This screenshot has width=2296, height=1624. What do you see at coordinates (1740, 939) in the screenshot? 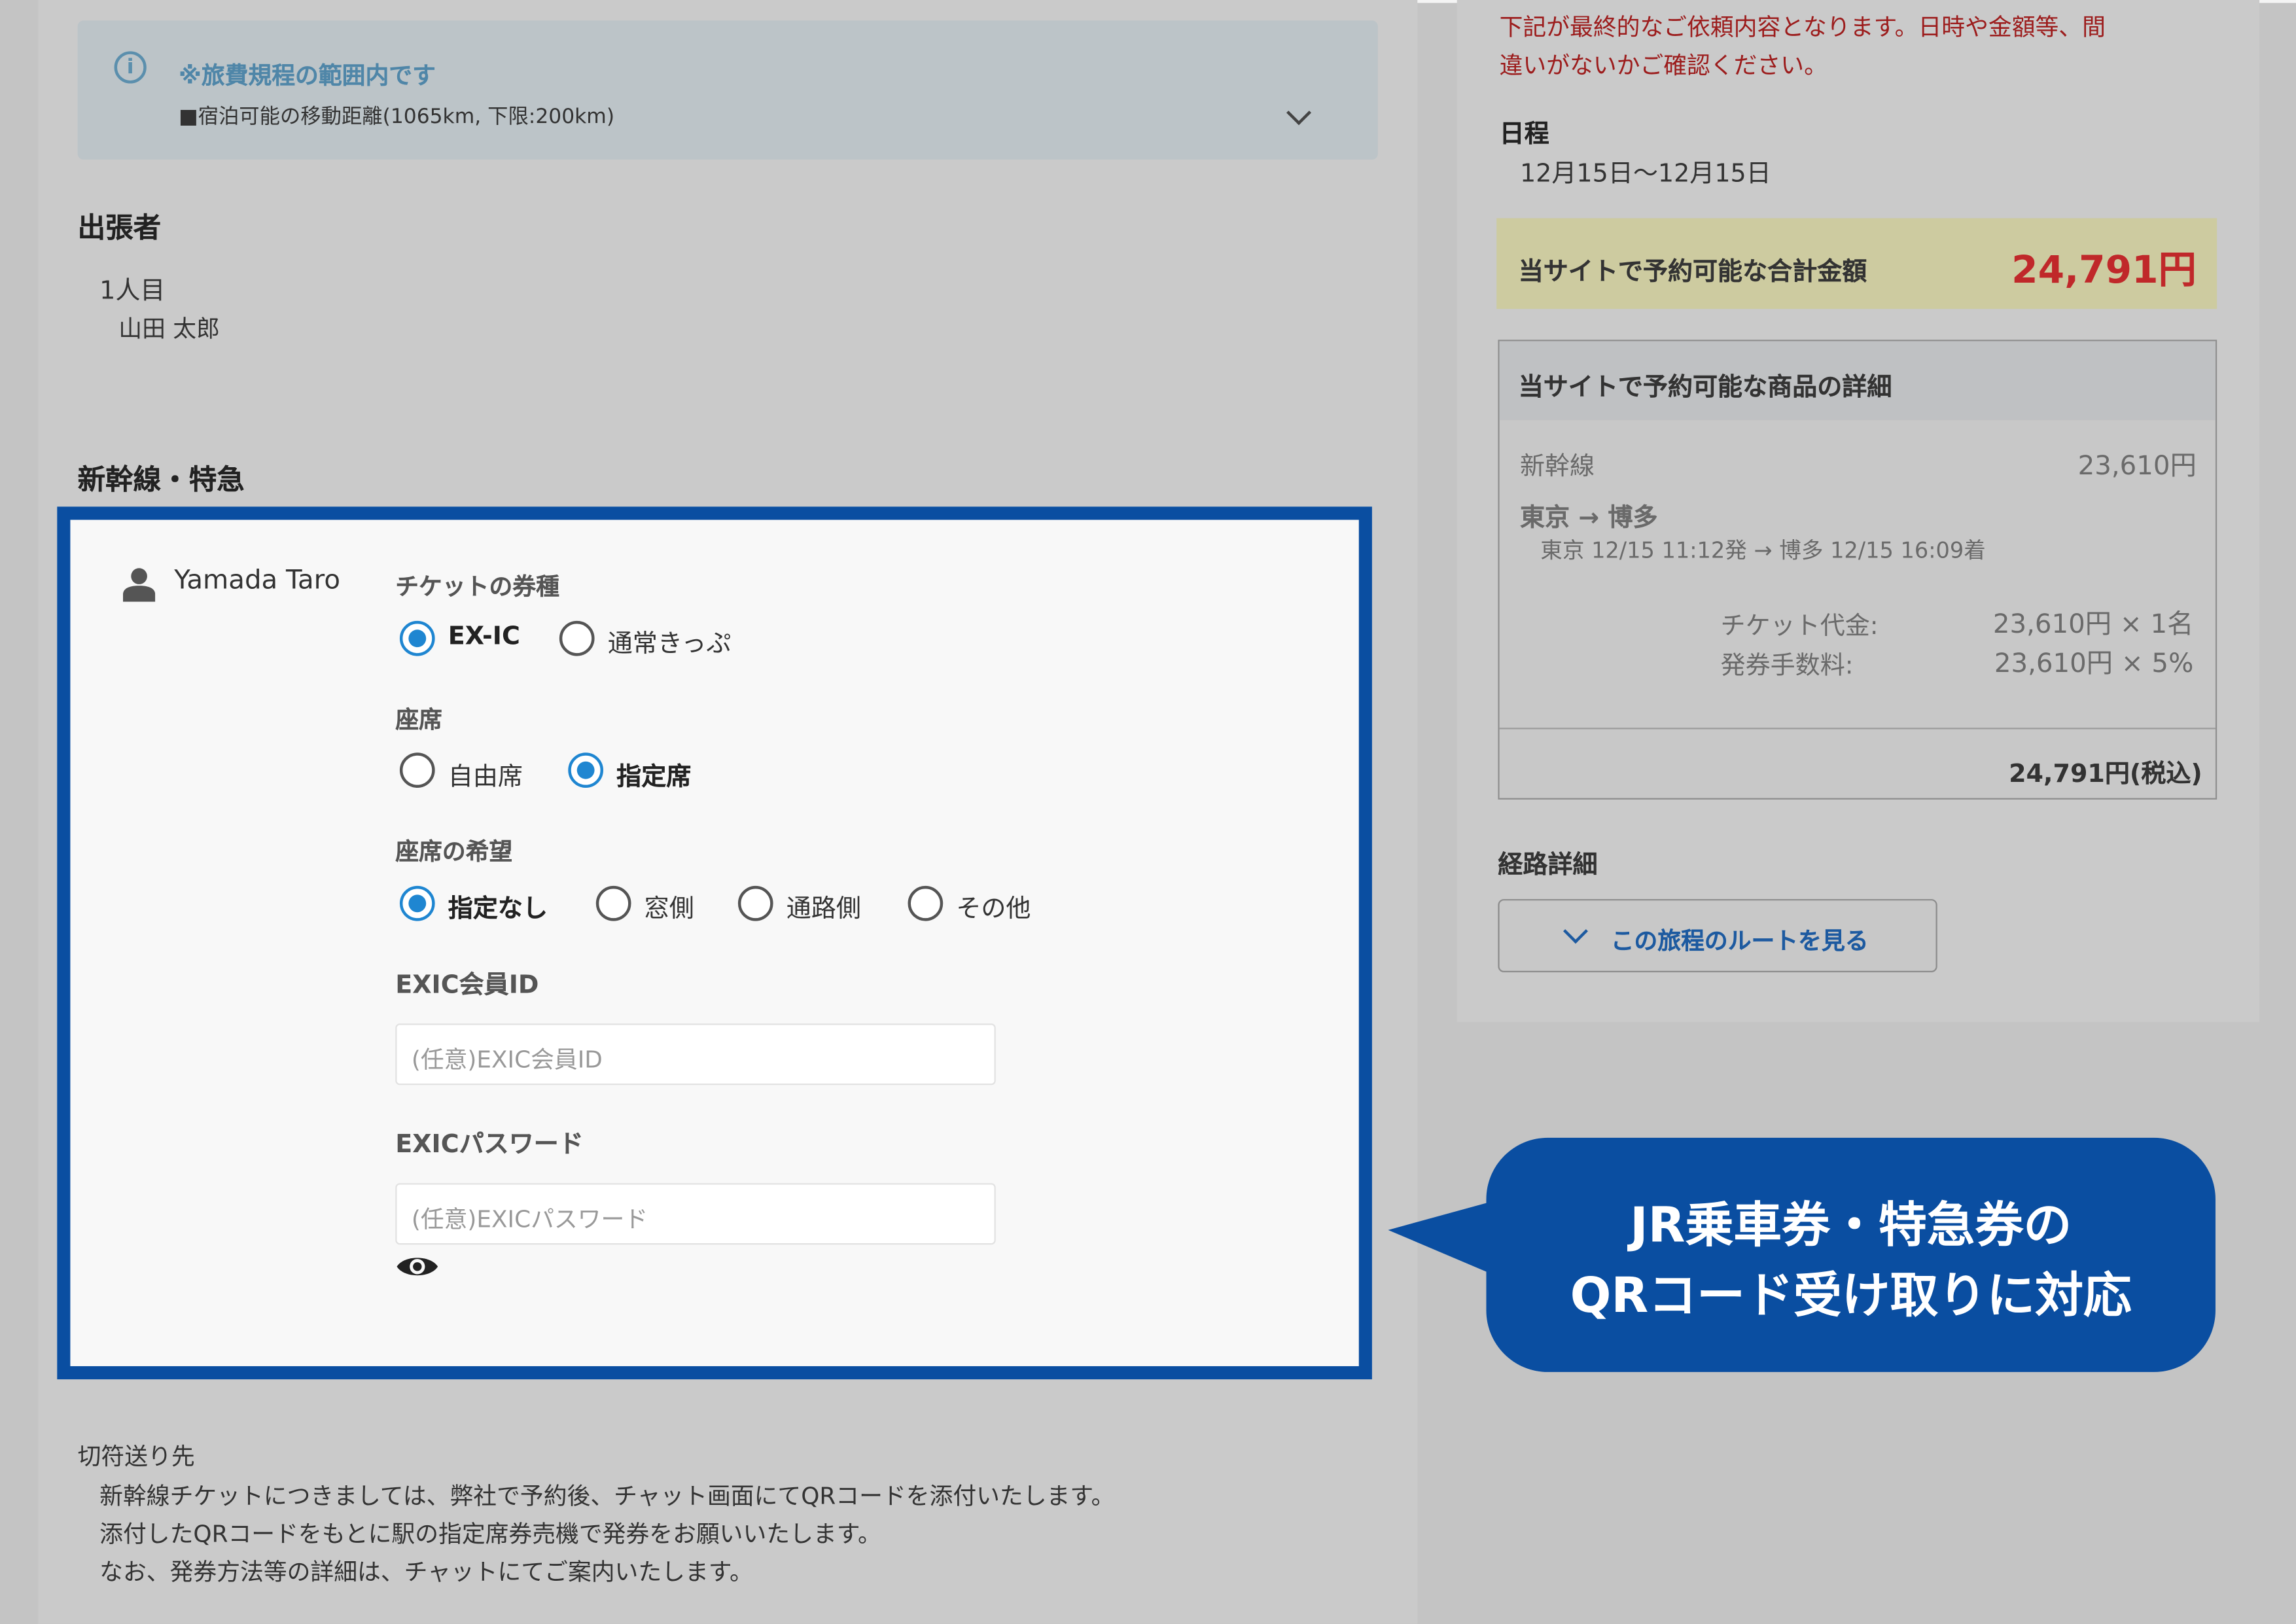
I see `view-route-button-label: この旅程のルートを見る` at bounding box center [1740, 939].